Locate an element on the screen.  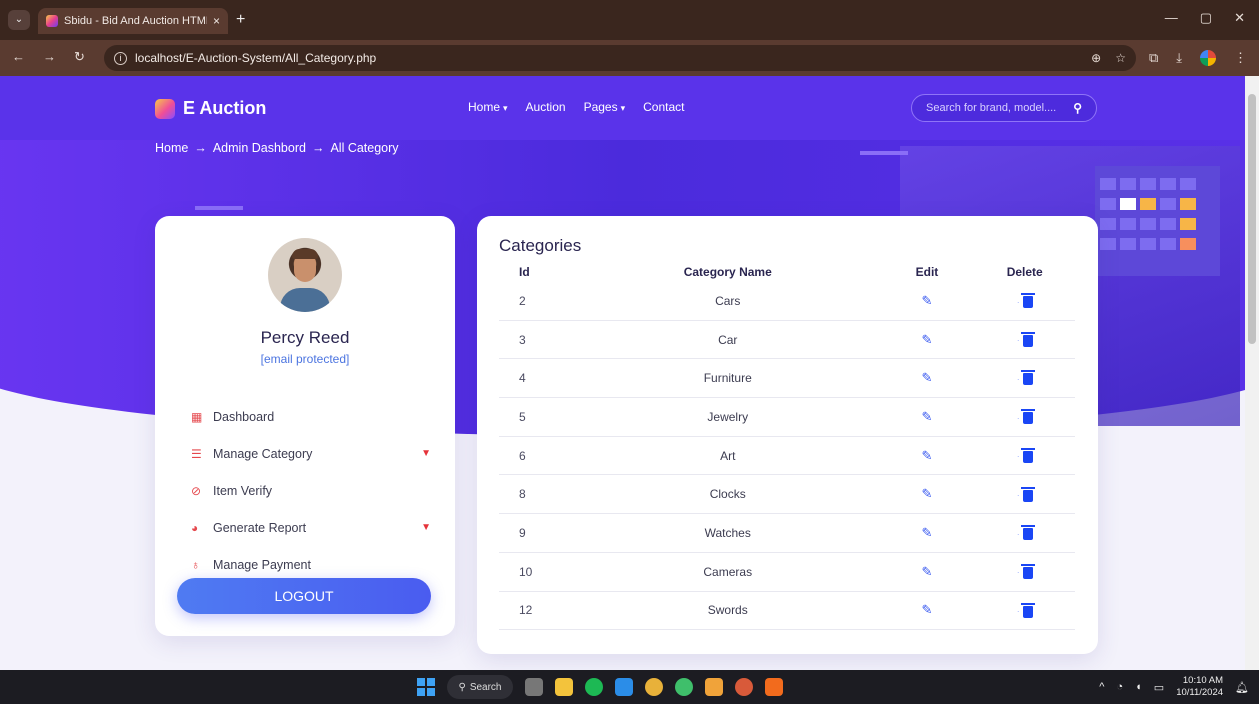
minimize-button: — is located at coordinates (1171, 18).